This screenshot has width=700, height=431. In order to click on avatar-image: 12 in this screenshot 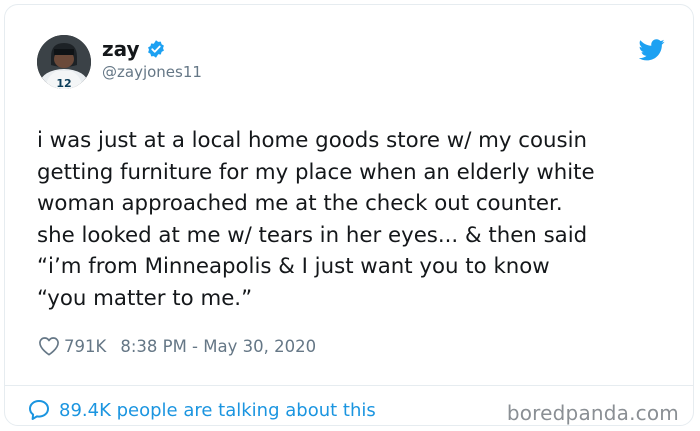, I will do `click(64, 62)`.